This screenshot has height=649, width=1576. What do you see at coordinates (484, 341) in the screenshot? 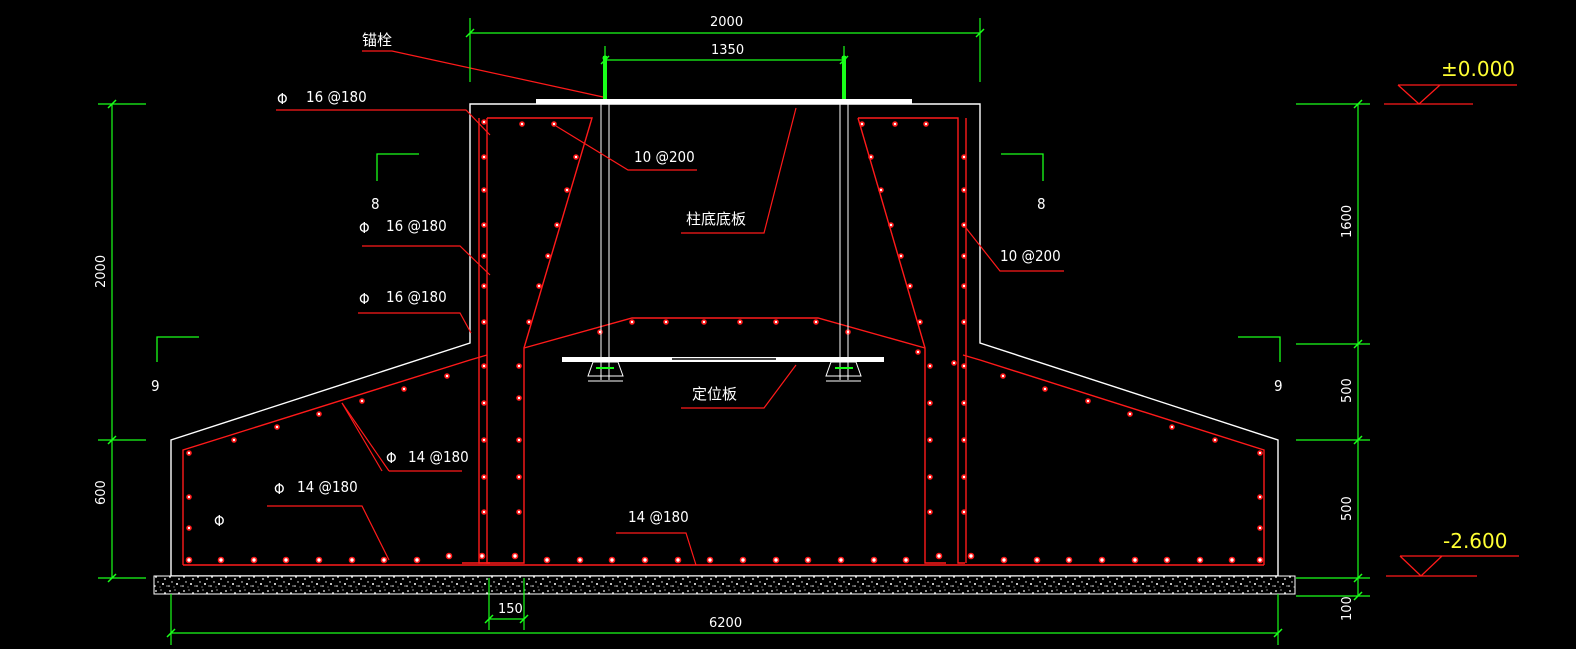
I see `stirrup-left-outer` at bounding box center [484, 341].